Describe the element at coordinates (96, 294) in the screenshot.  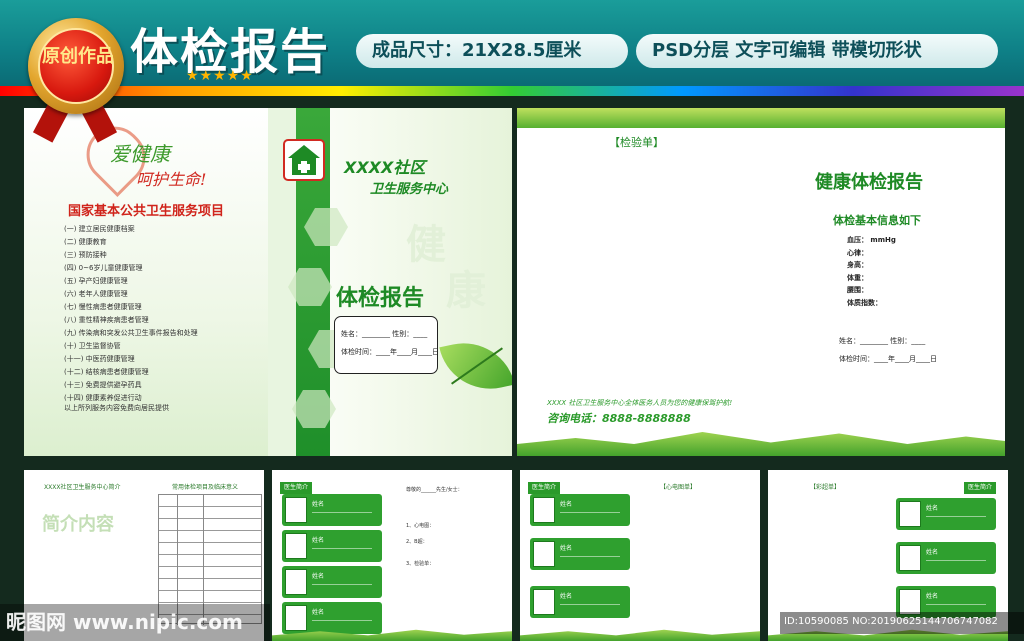
I see `service-item: (六) 老年人健康管理` at that location.